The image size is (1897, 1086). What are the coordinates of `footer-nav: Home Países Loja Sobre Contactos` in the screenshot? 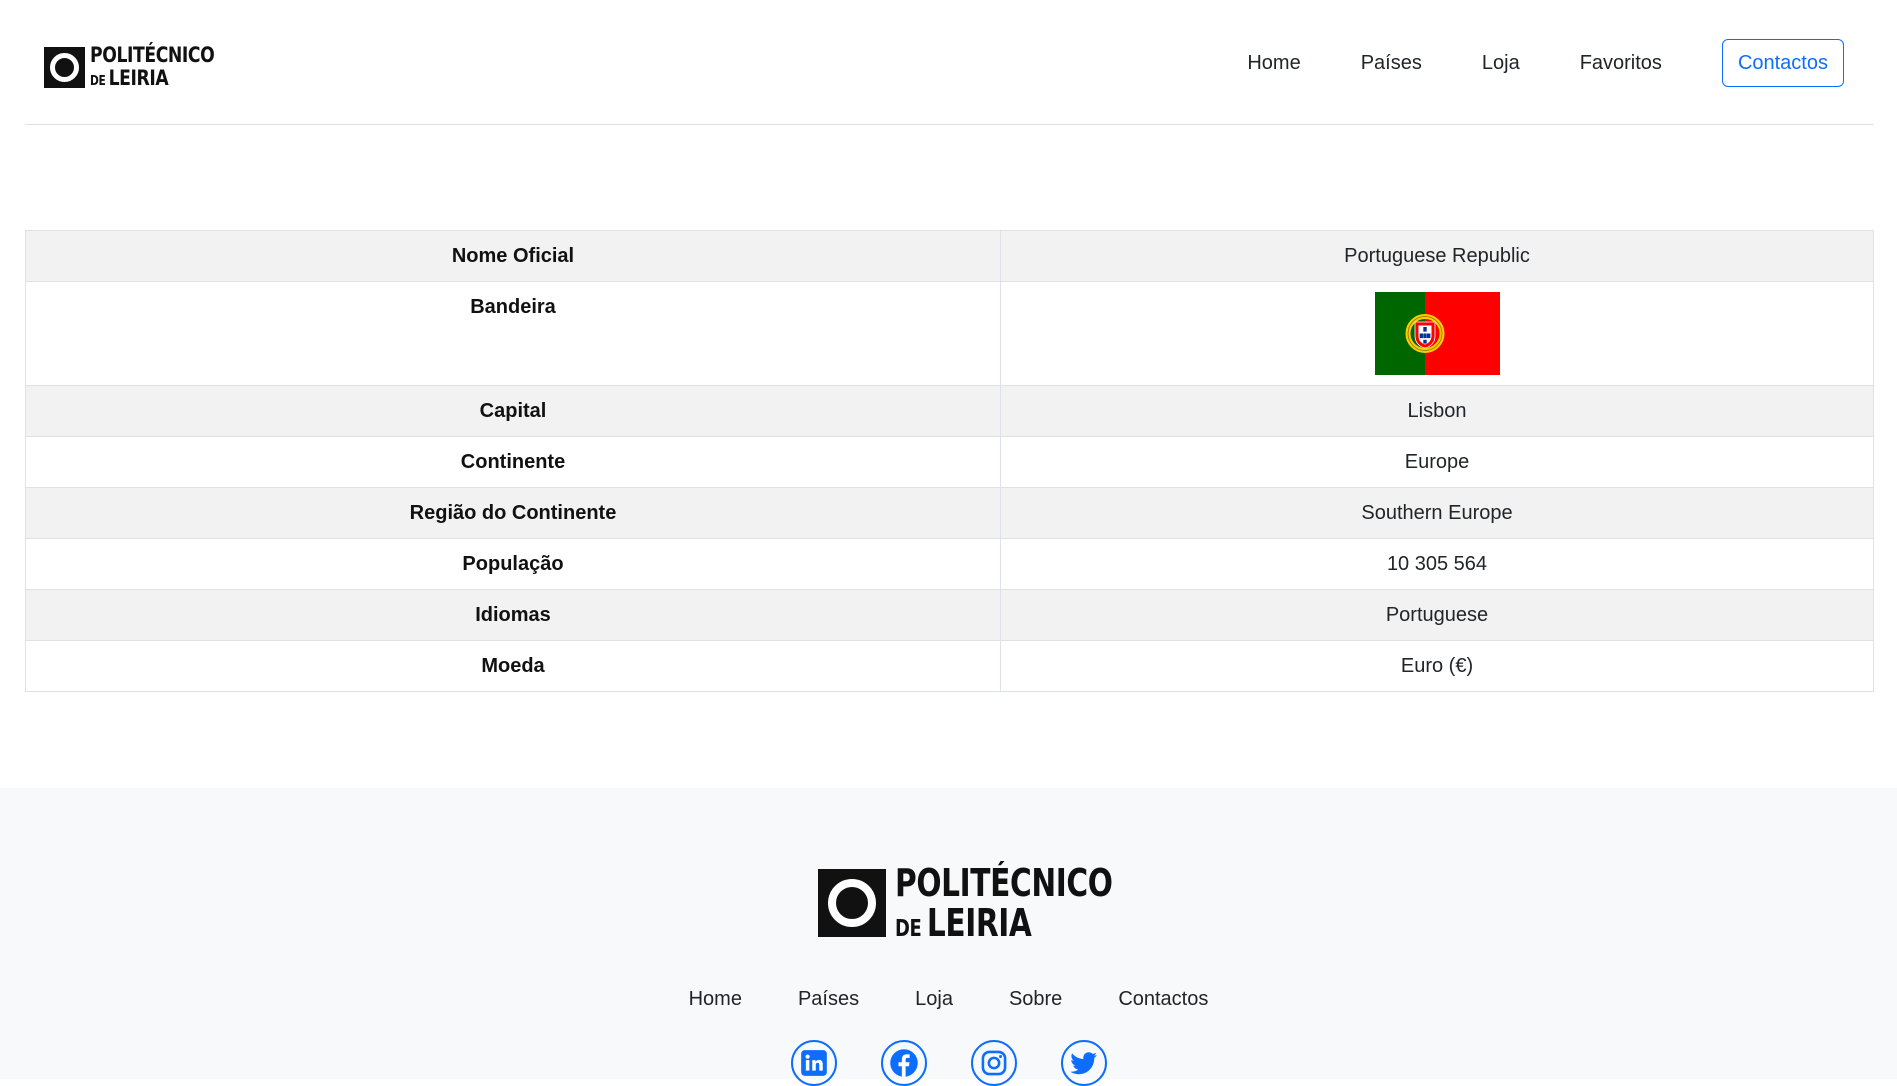 It's located at (948, 999).